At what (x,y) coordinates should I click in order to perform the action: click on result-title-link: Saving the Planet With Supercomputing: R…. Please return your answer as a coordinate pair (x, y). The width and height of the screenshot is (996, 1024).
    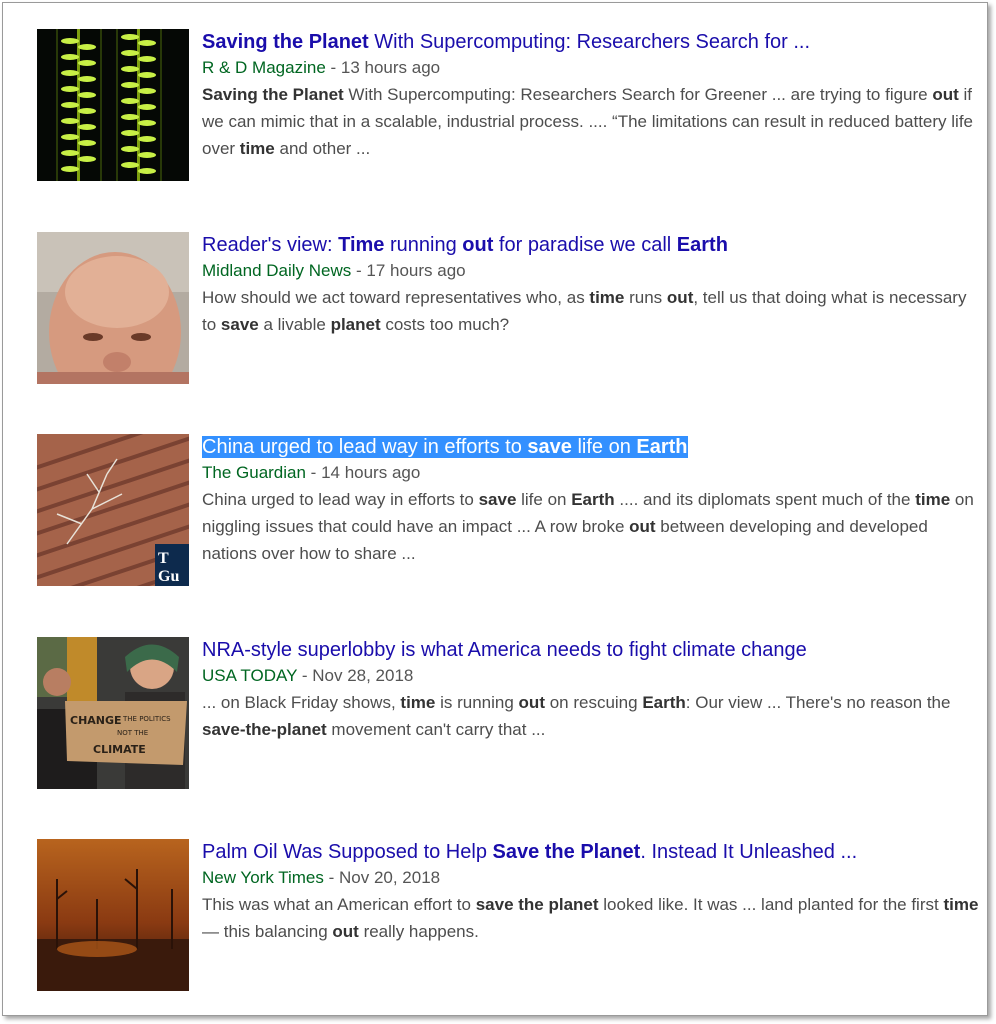
    Looking at the image, I should click on (506, 42).